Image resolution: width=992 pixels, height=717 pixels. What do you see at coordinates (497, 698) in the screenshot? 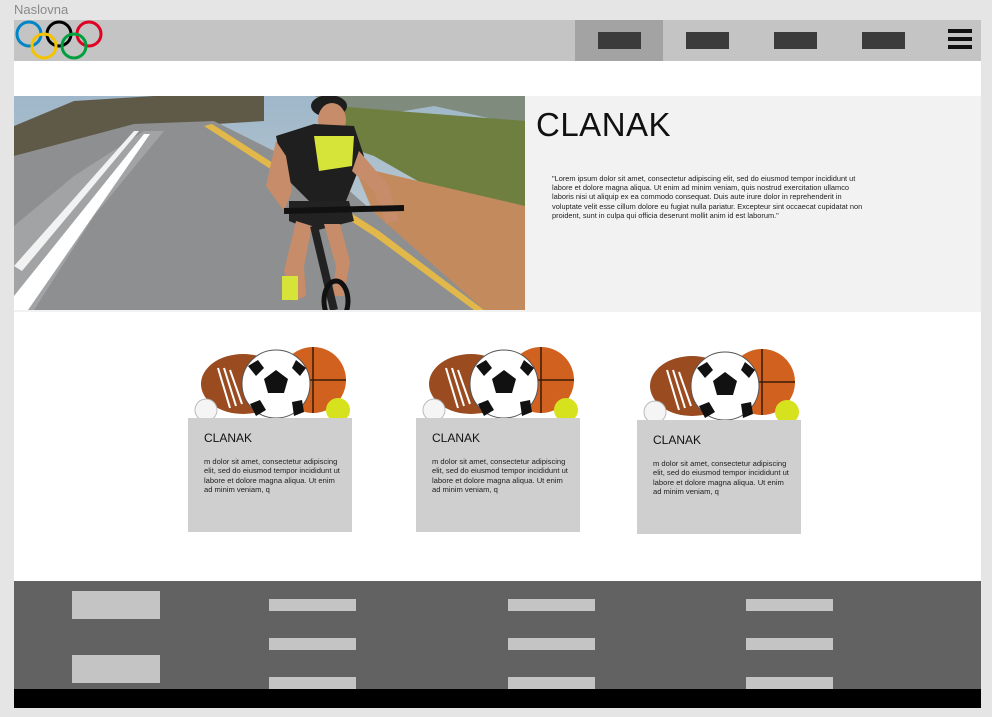
I see `bottom-bar` at bounding box center [497, 698].